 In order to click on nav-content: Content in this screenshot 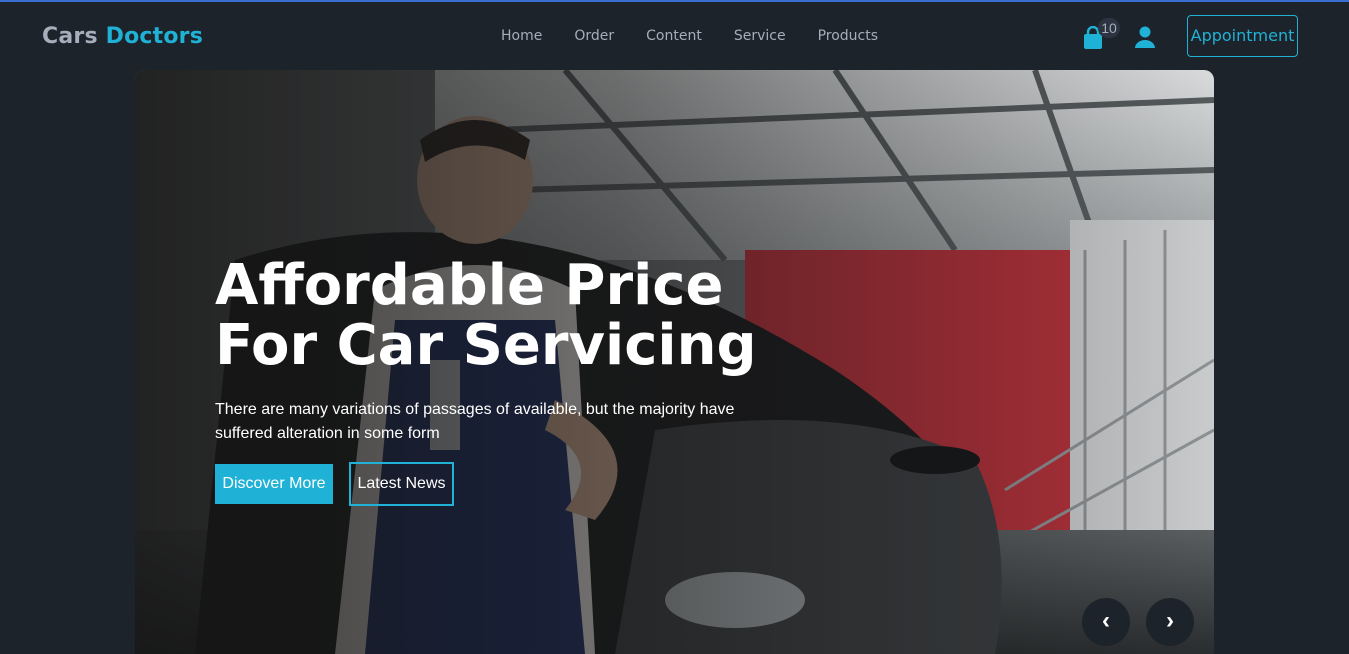, I will do `click(674, 36)`.